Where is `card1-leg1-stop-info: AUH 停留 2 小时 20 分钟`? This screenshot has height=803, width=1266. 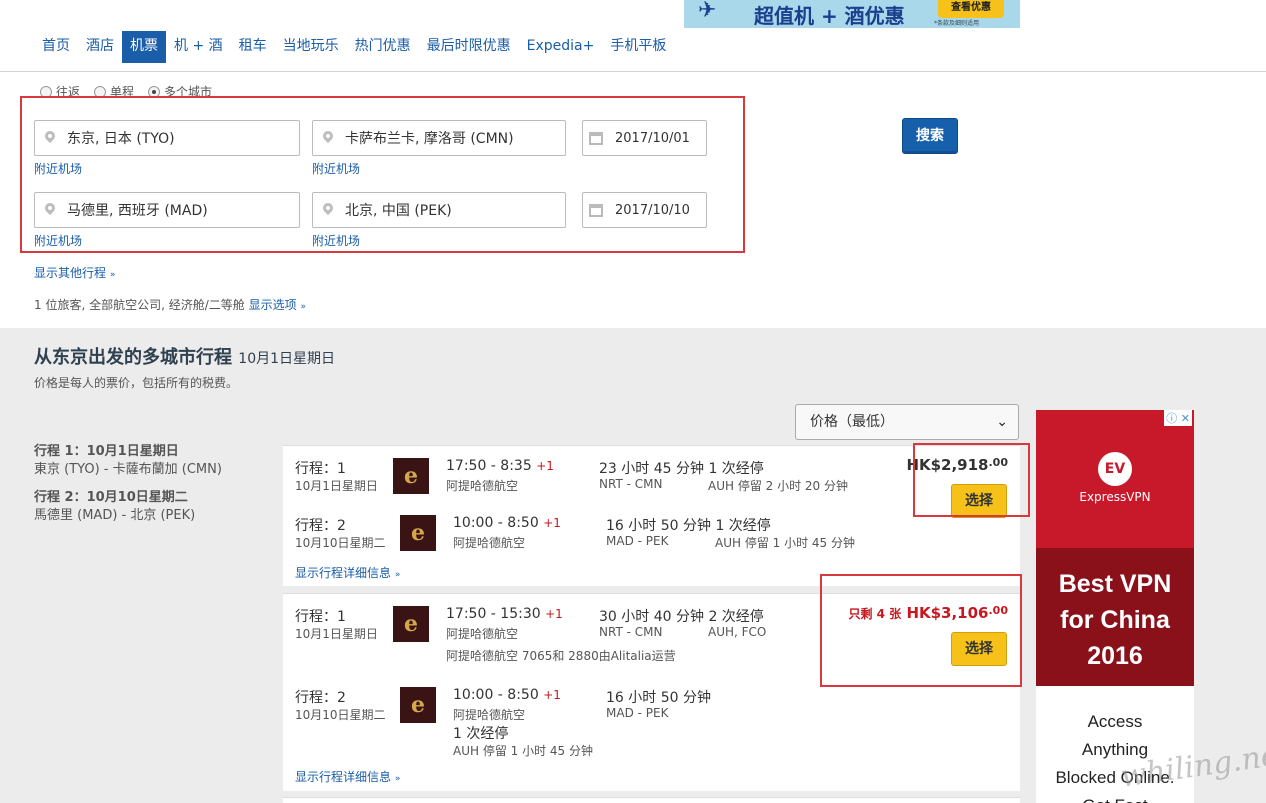 card1-leg1-stop-info: AUH 停留 2 小时 20 分钟 is located at coordinates (778, 486).